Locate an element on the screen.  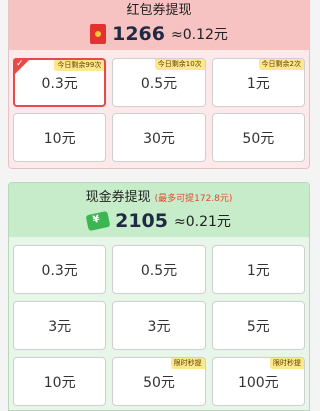
cash-header: 现金券提现(最多可提172.8元) 2105 ≈0.21元 is located at coordinates (159, 210).